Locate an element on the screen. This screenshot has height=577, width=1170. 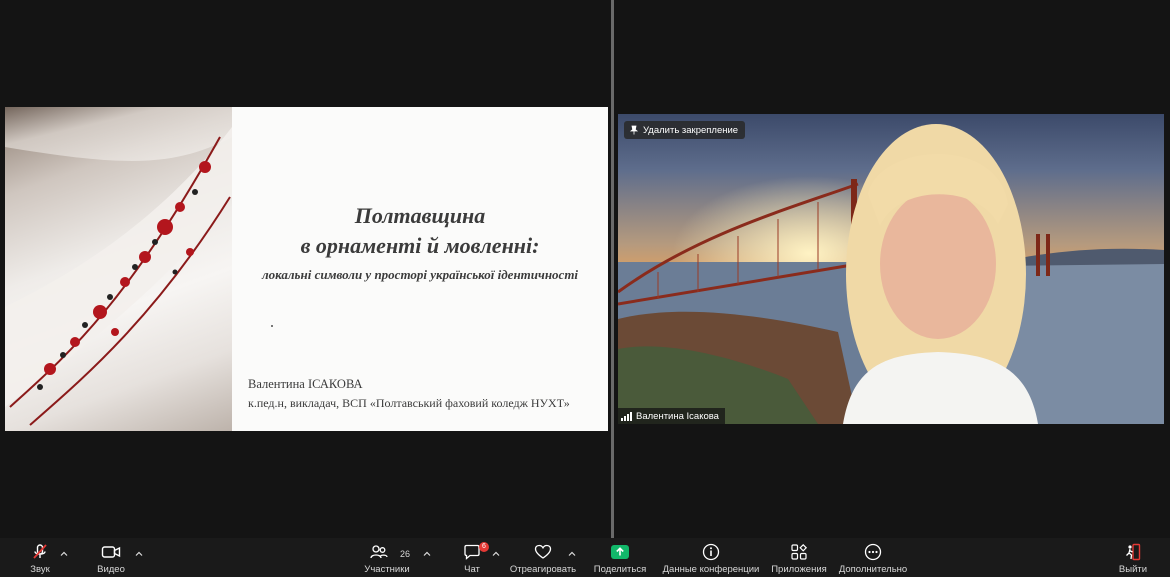
more-label: Дополнительно is located at coordinates (873, 569).